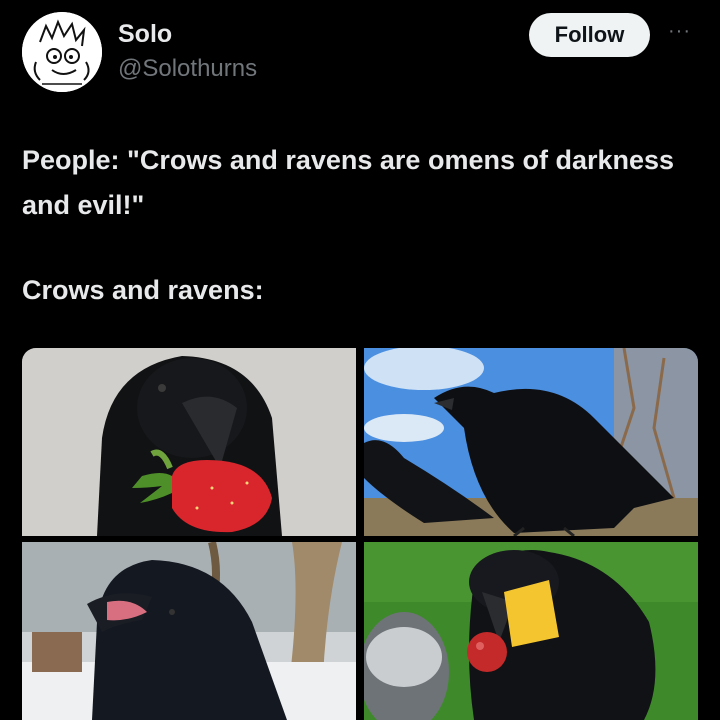 The height and width of the screenshot is (720, 720). I want to click on raven-snow-image, so click(189, 631).